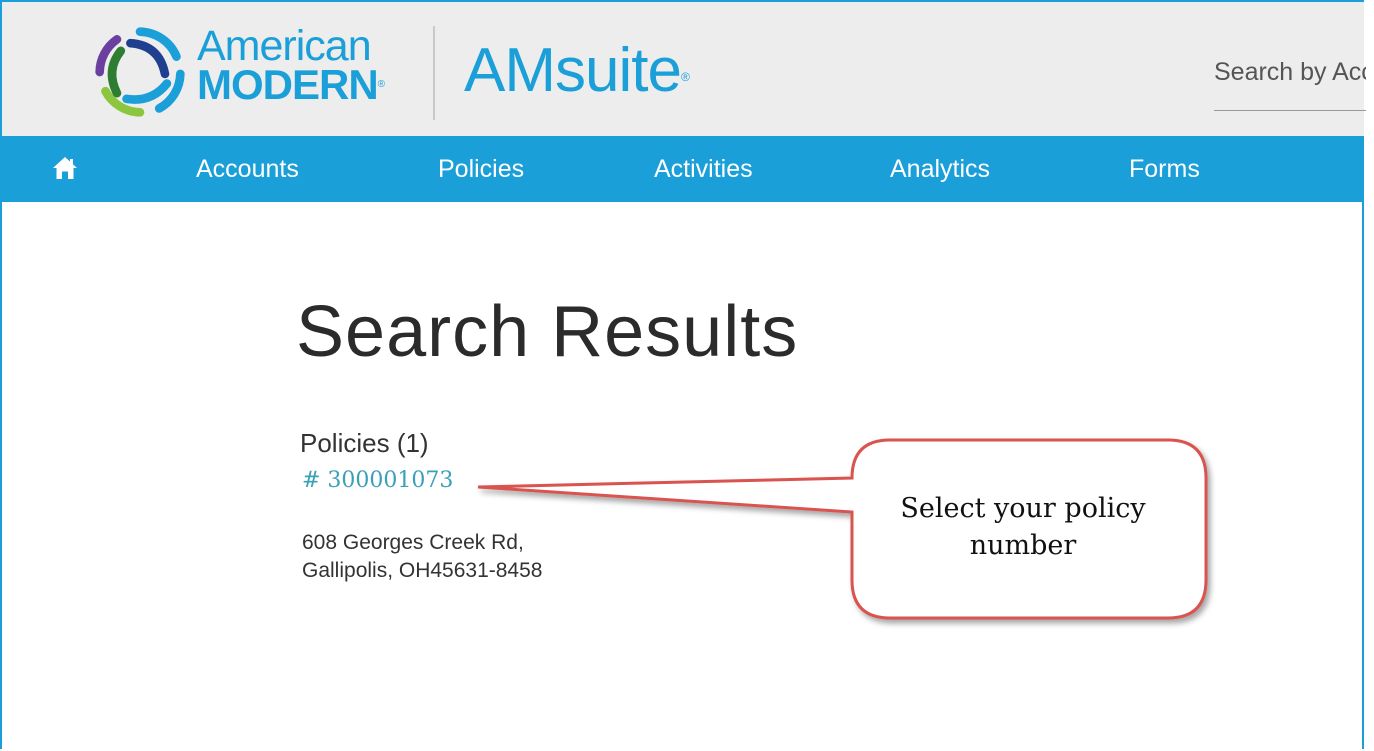 The height and width of the screenshot is (751, 1374). Describe the element at coordinates (247, 169) in the screenshot. I see `nav-accounts: Accounts` at that location.